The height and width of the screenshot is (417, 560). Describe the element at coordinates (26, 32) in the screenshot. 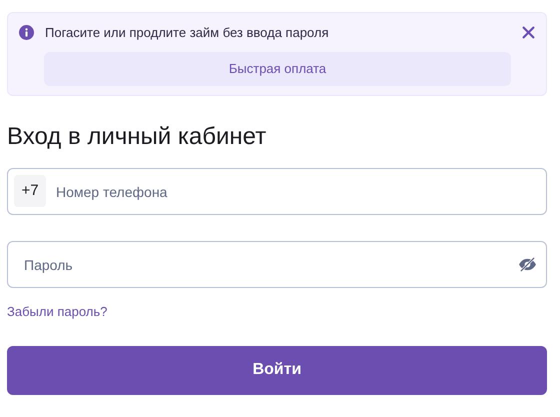

I see `info-icon` at that location.